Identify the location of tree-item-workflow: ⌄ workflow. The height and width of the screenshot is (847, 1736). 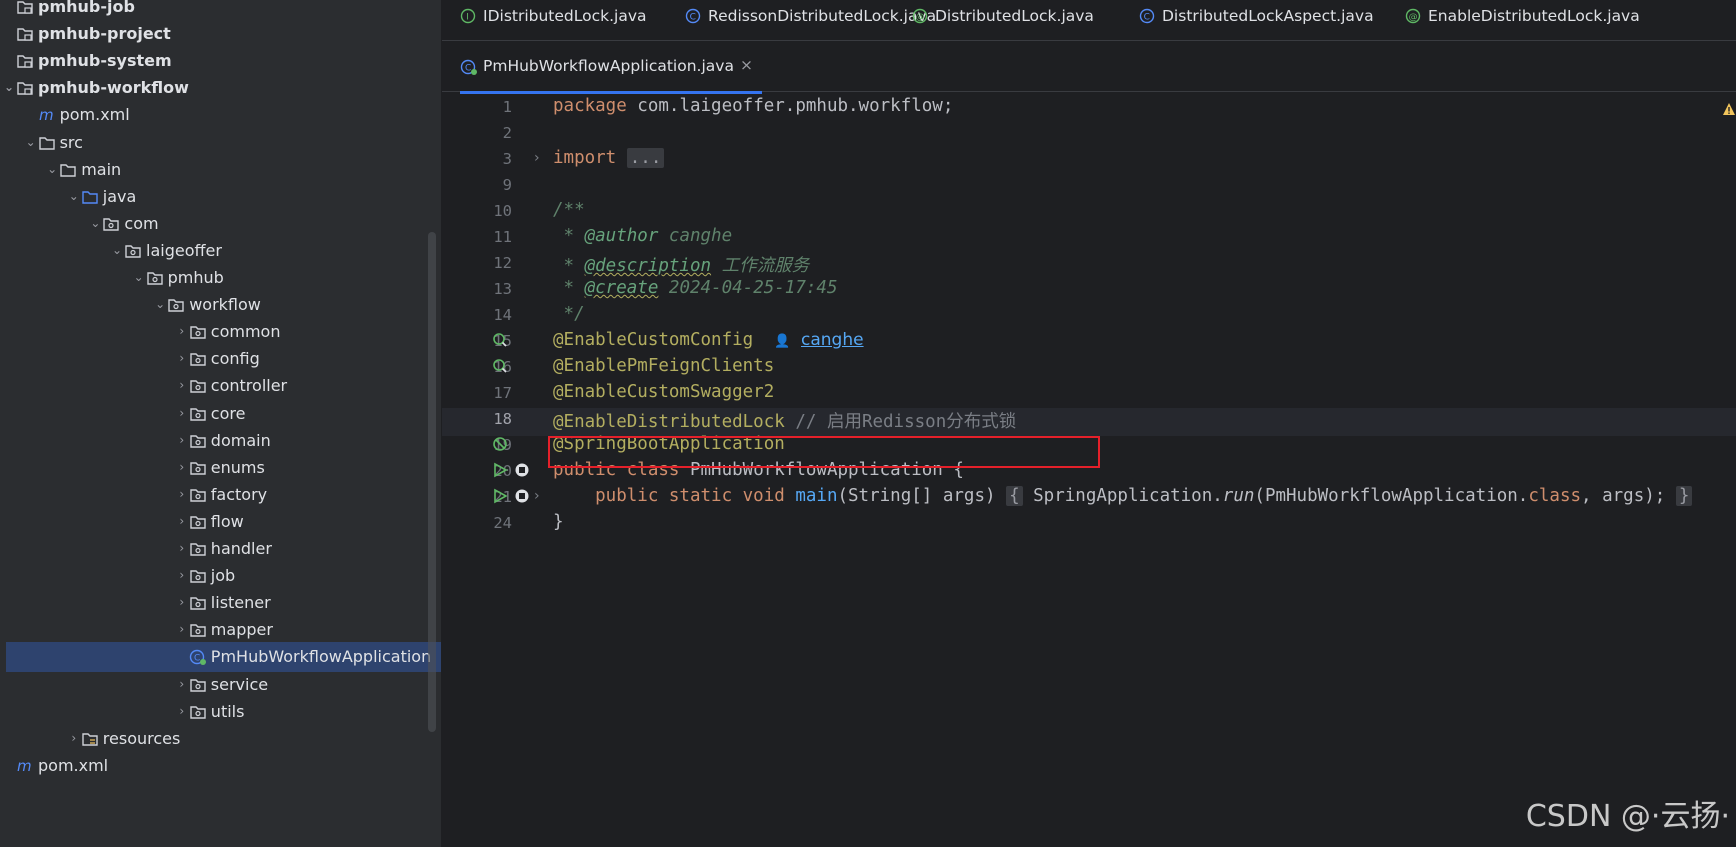
(220, 305).